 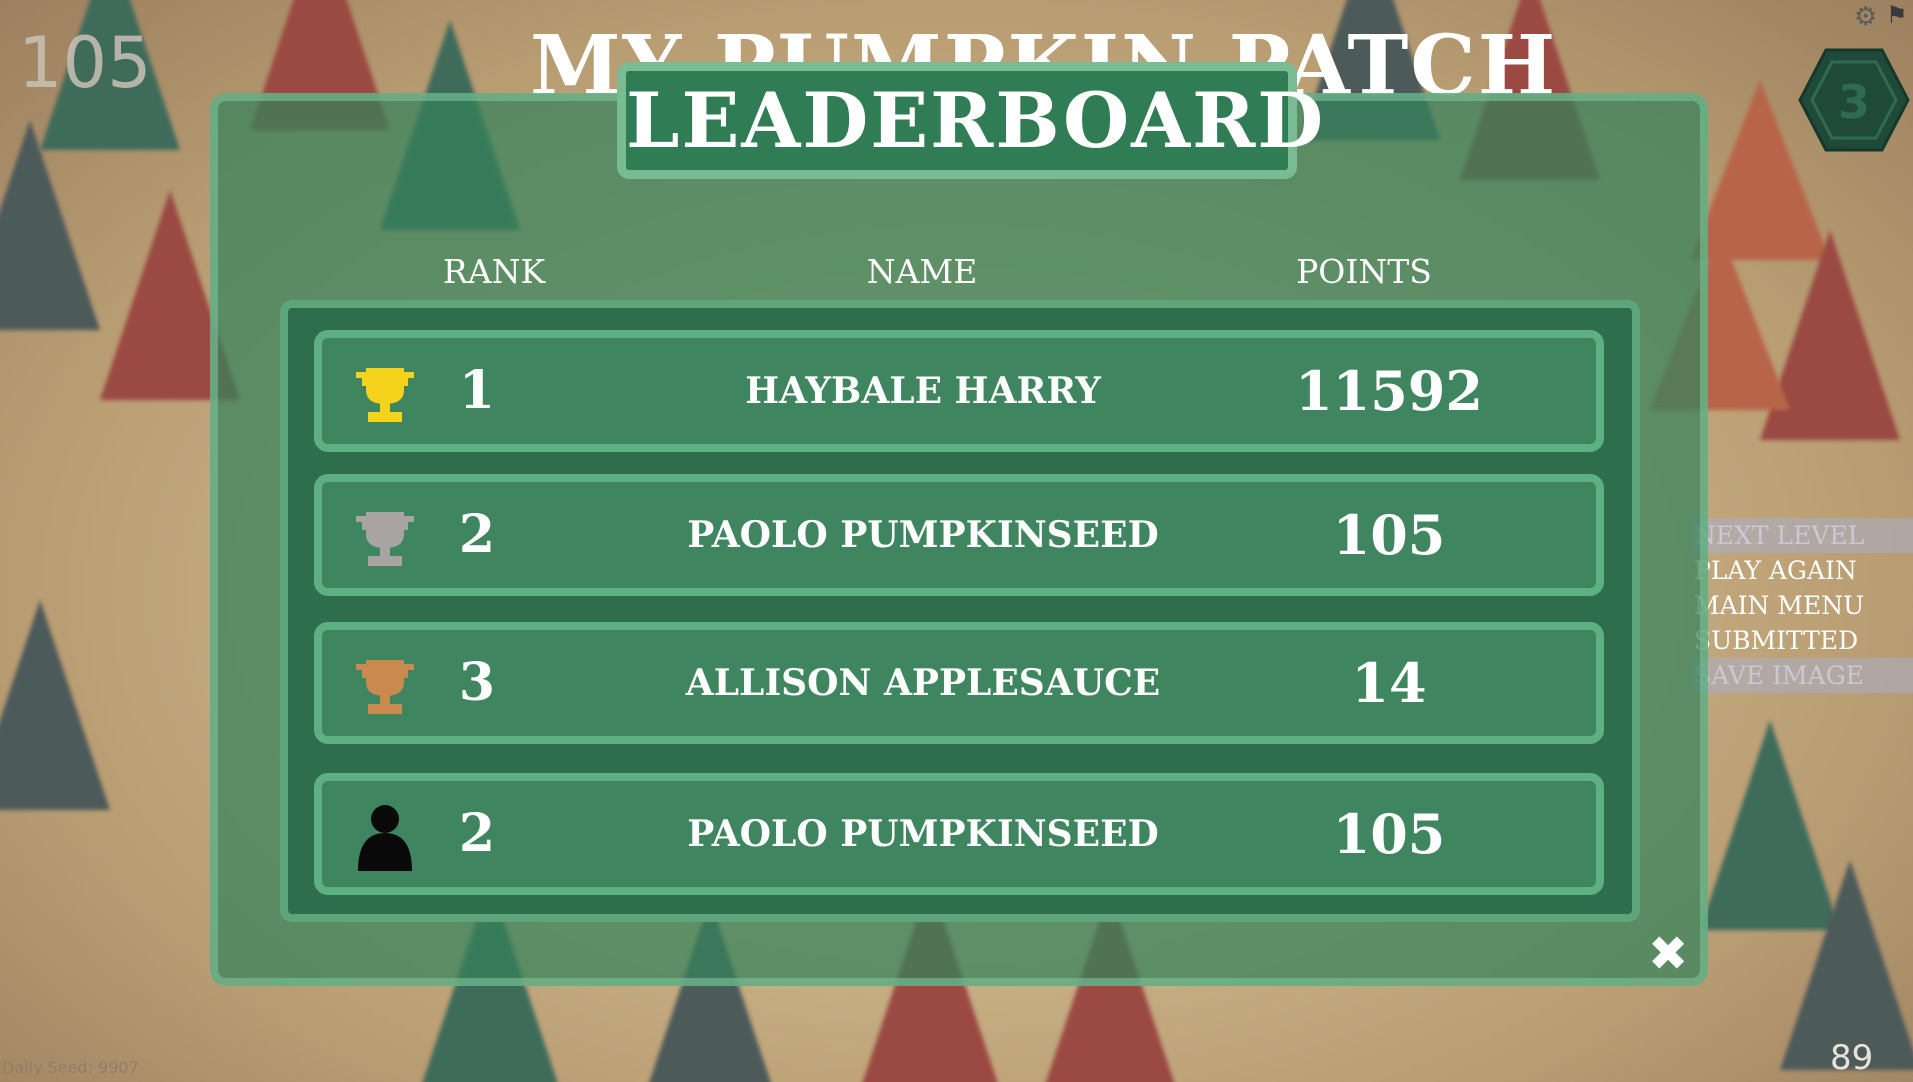 I want to click on player-name: ALLISON APPLESAUCE, so click(x=923, y=683).